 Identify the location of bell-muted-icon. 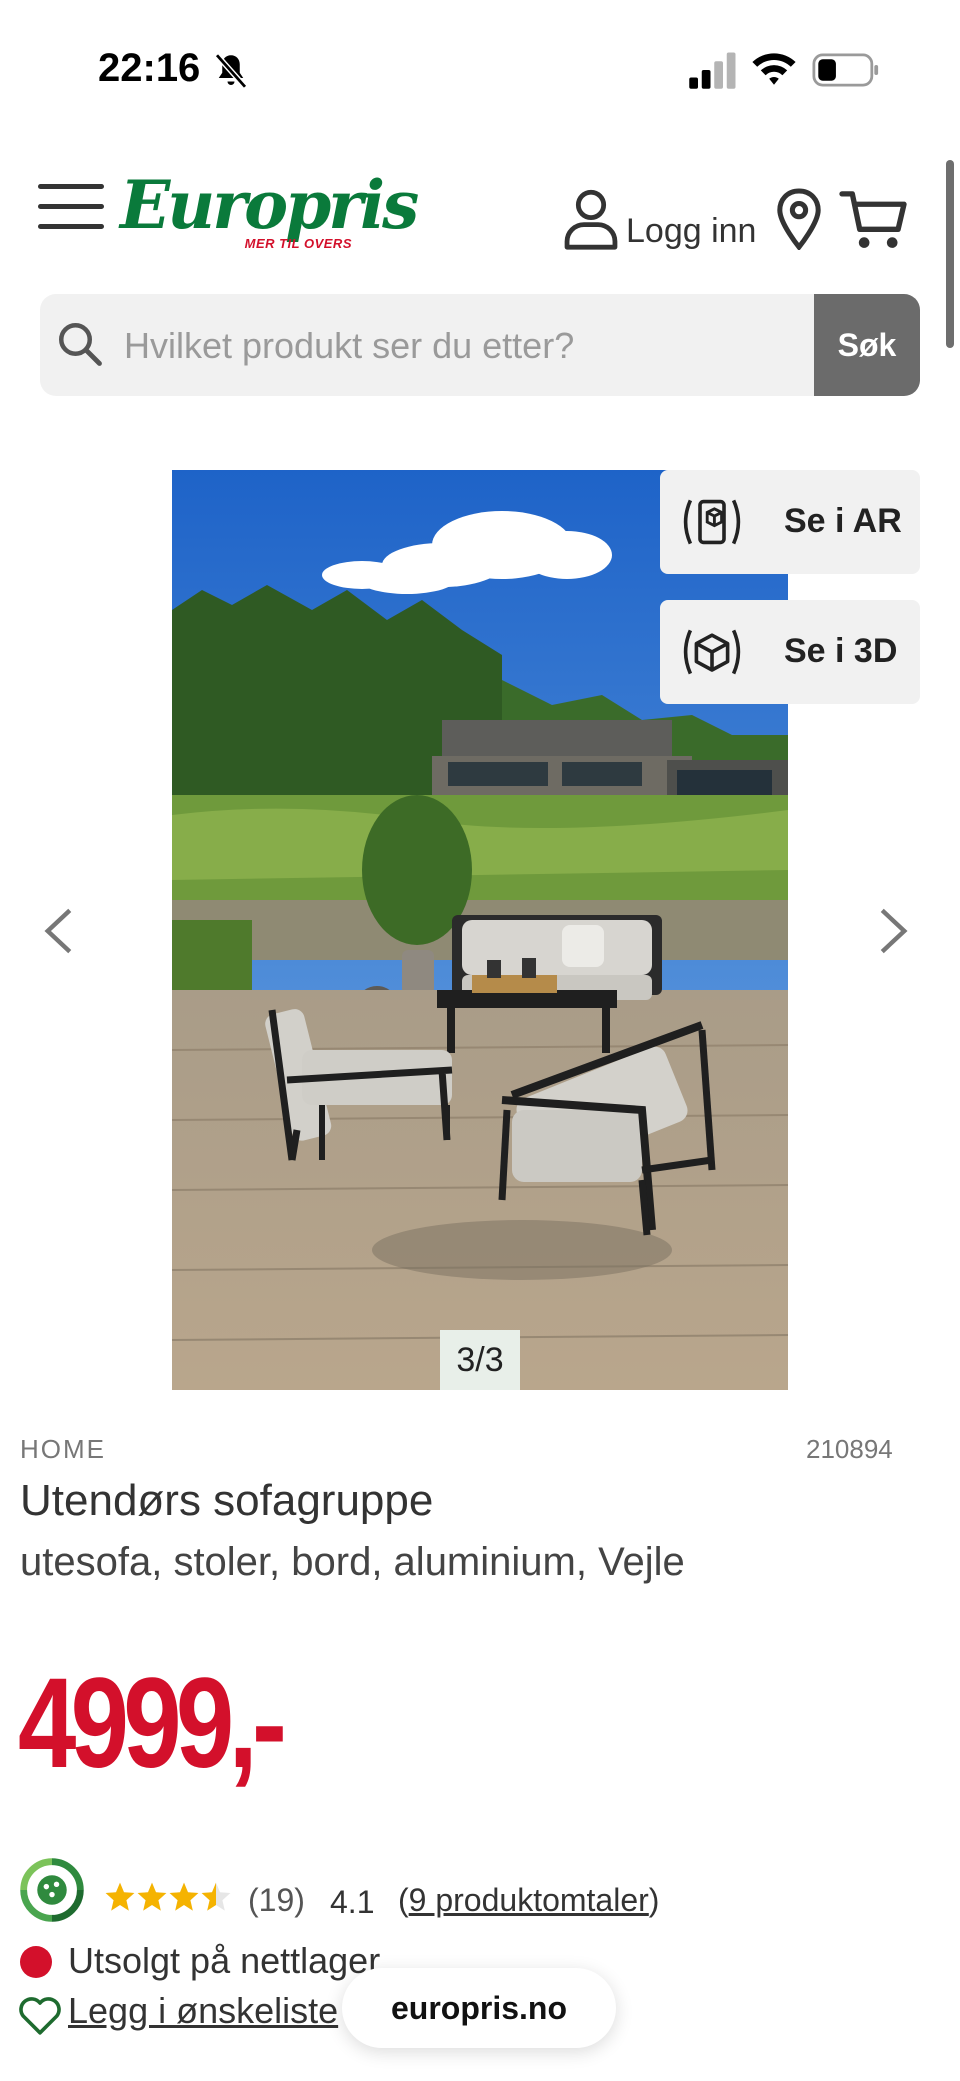
(231, 71).